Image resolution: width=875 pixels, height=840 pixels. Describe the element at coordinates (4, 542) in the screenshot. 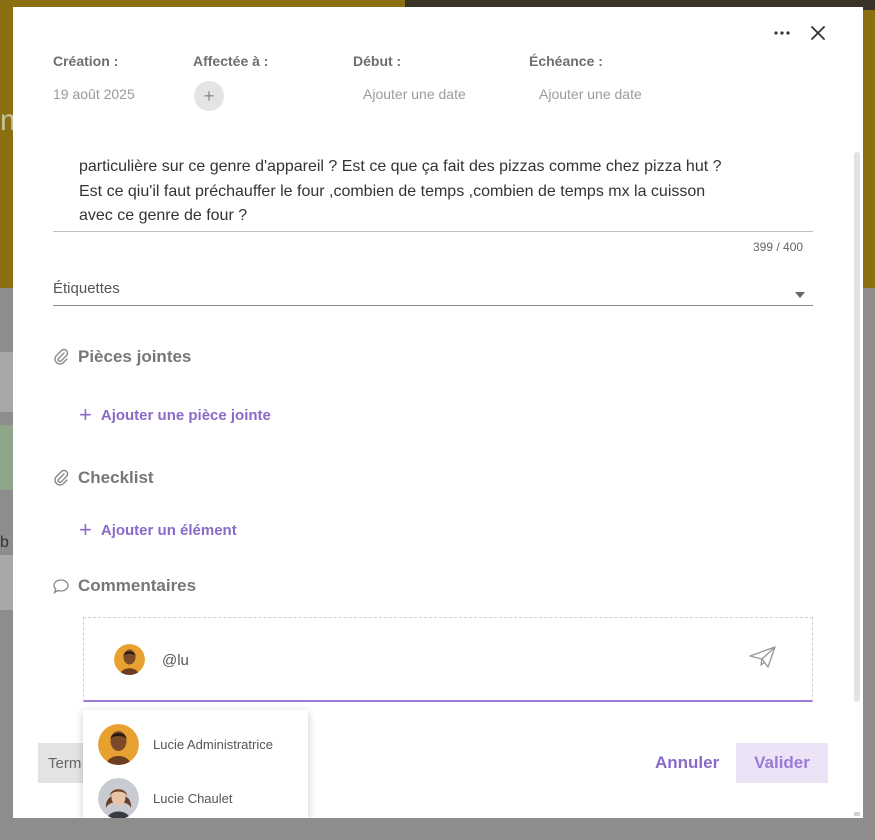

I see `backdrop-text: b` at that location.